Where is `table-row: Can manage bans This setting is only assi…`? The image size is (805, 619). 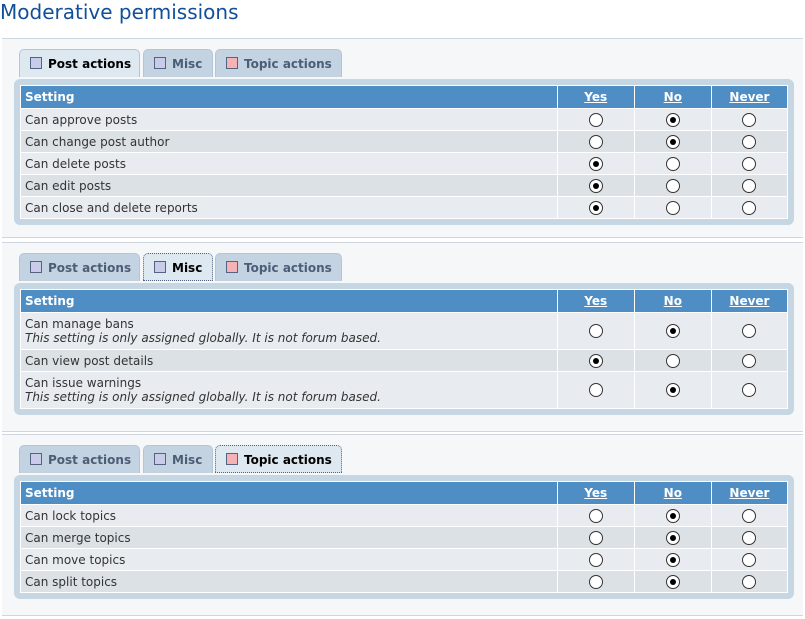
table-row: Can manage bans This setting is only assi… is located at coordinates (404, 331).